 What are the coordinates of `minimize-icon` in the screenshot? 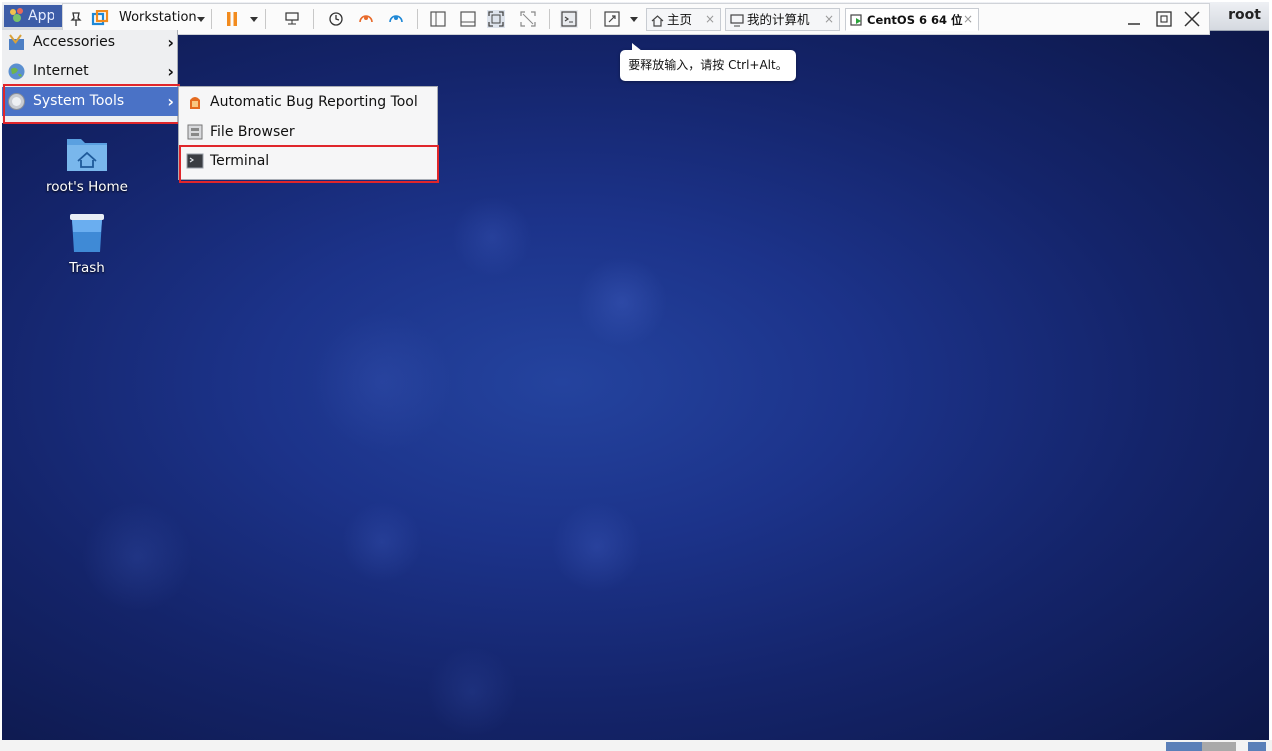 It's located at (1134, 19).